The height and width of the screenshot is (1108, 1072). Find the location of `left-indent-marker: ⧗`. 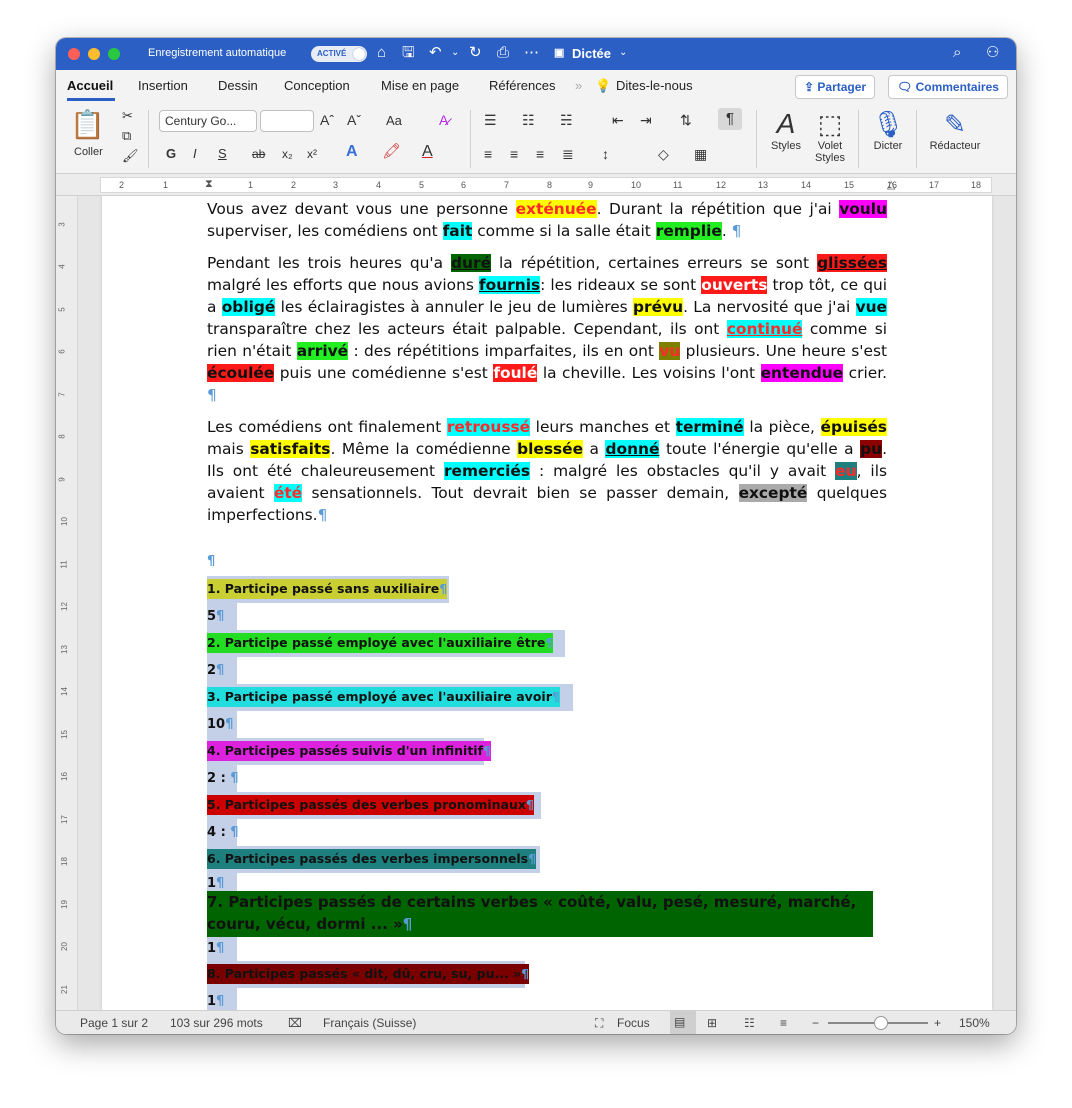

left-indent-marker: ⧗ is located at coordinates (209, 184).